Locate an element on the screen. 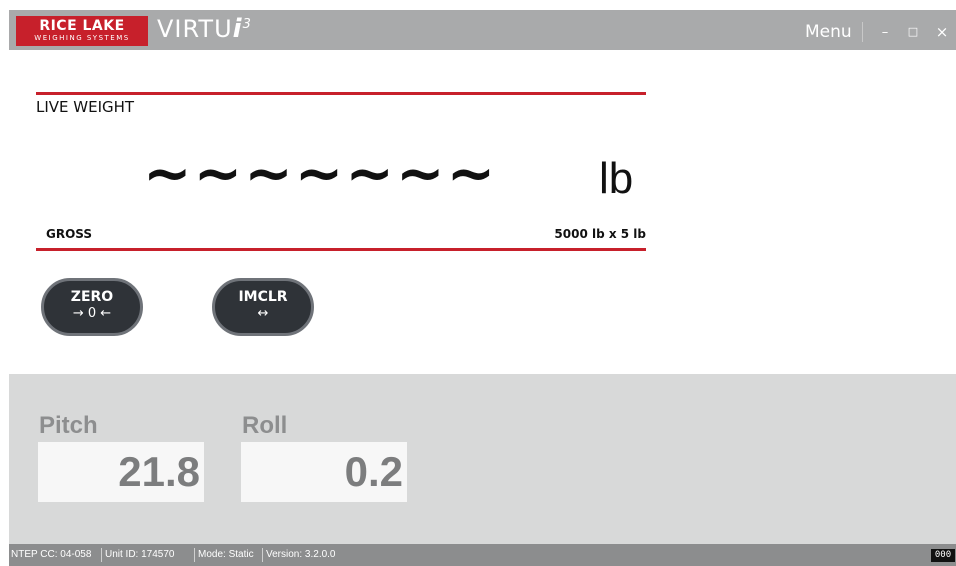 The height and width of the screenshot is (566, 956). capacity-label: 5000 lb x 5 lb is located at coordinates (600, 234).